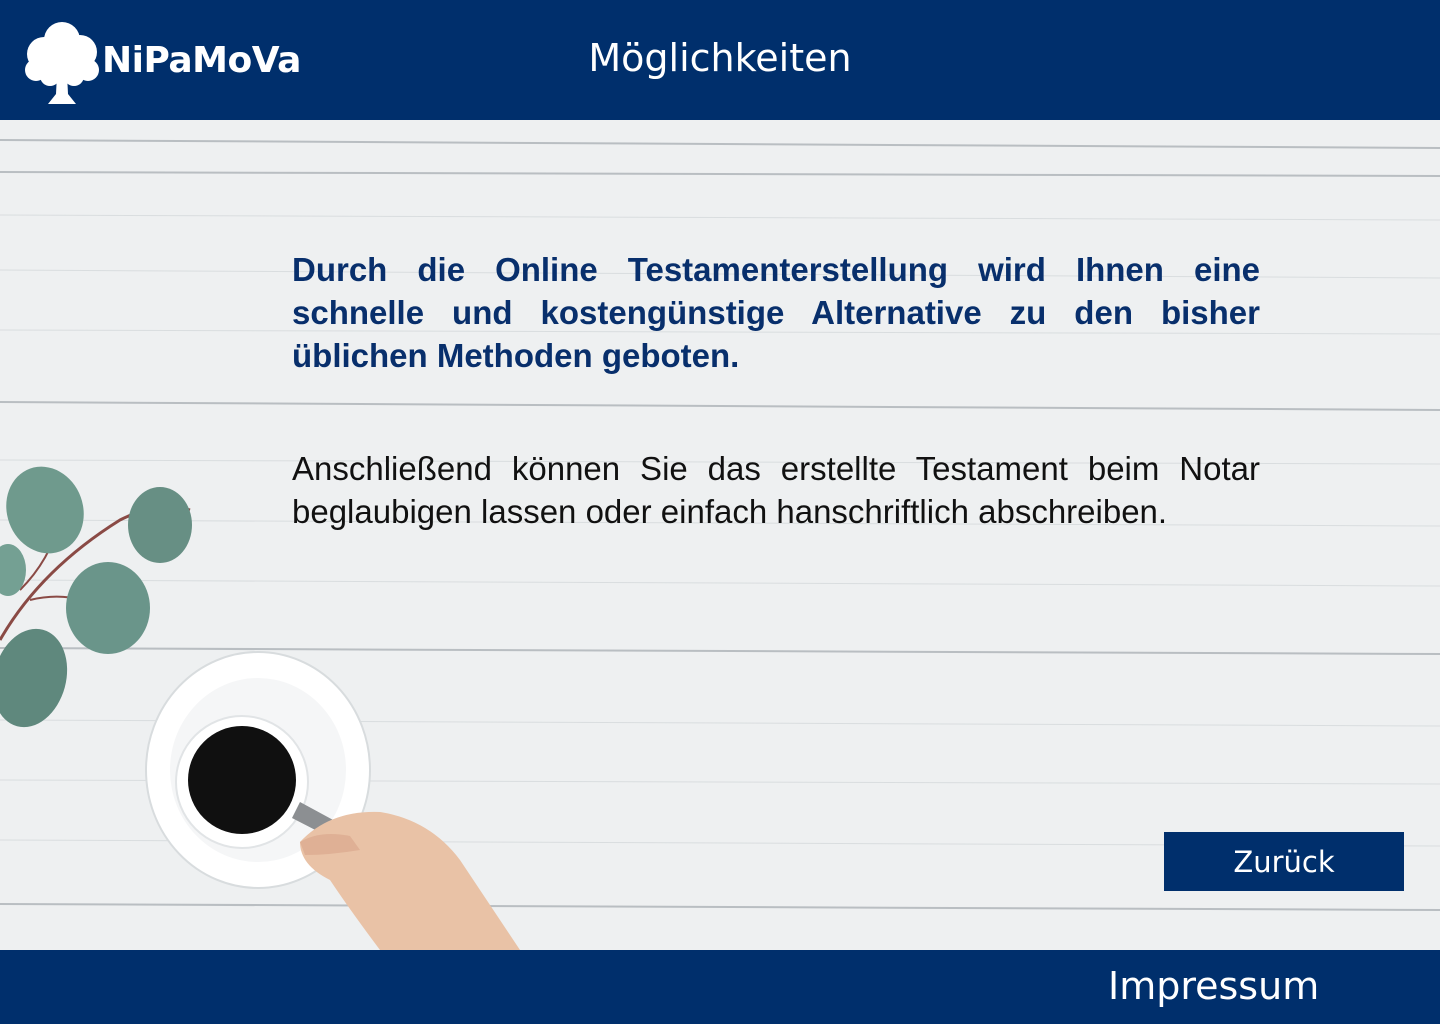  I want to click on footer: Impressum, so click(720, 987).